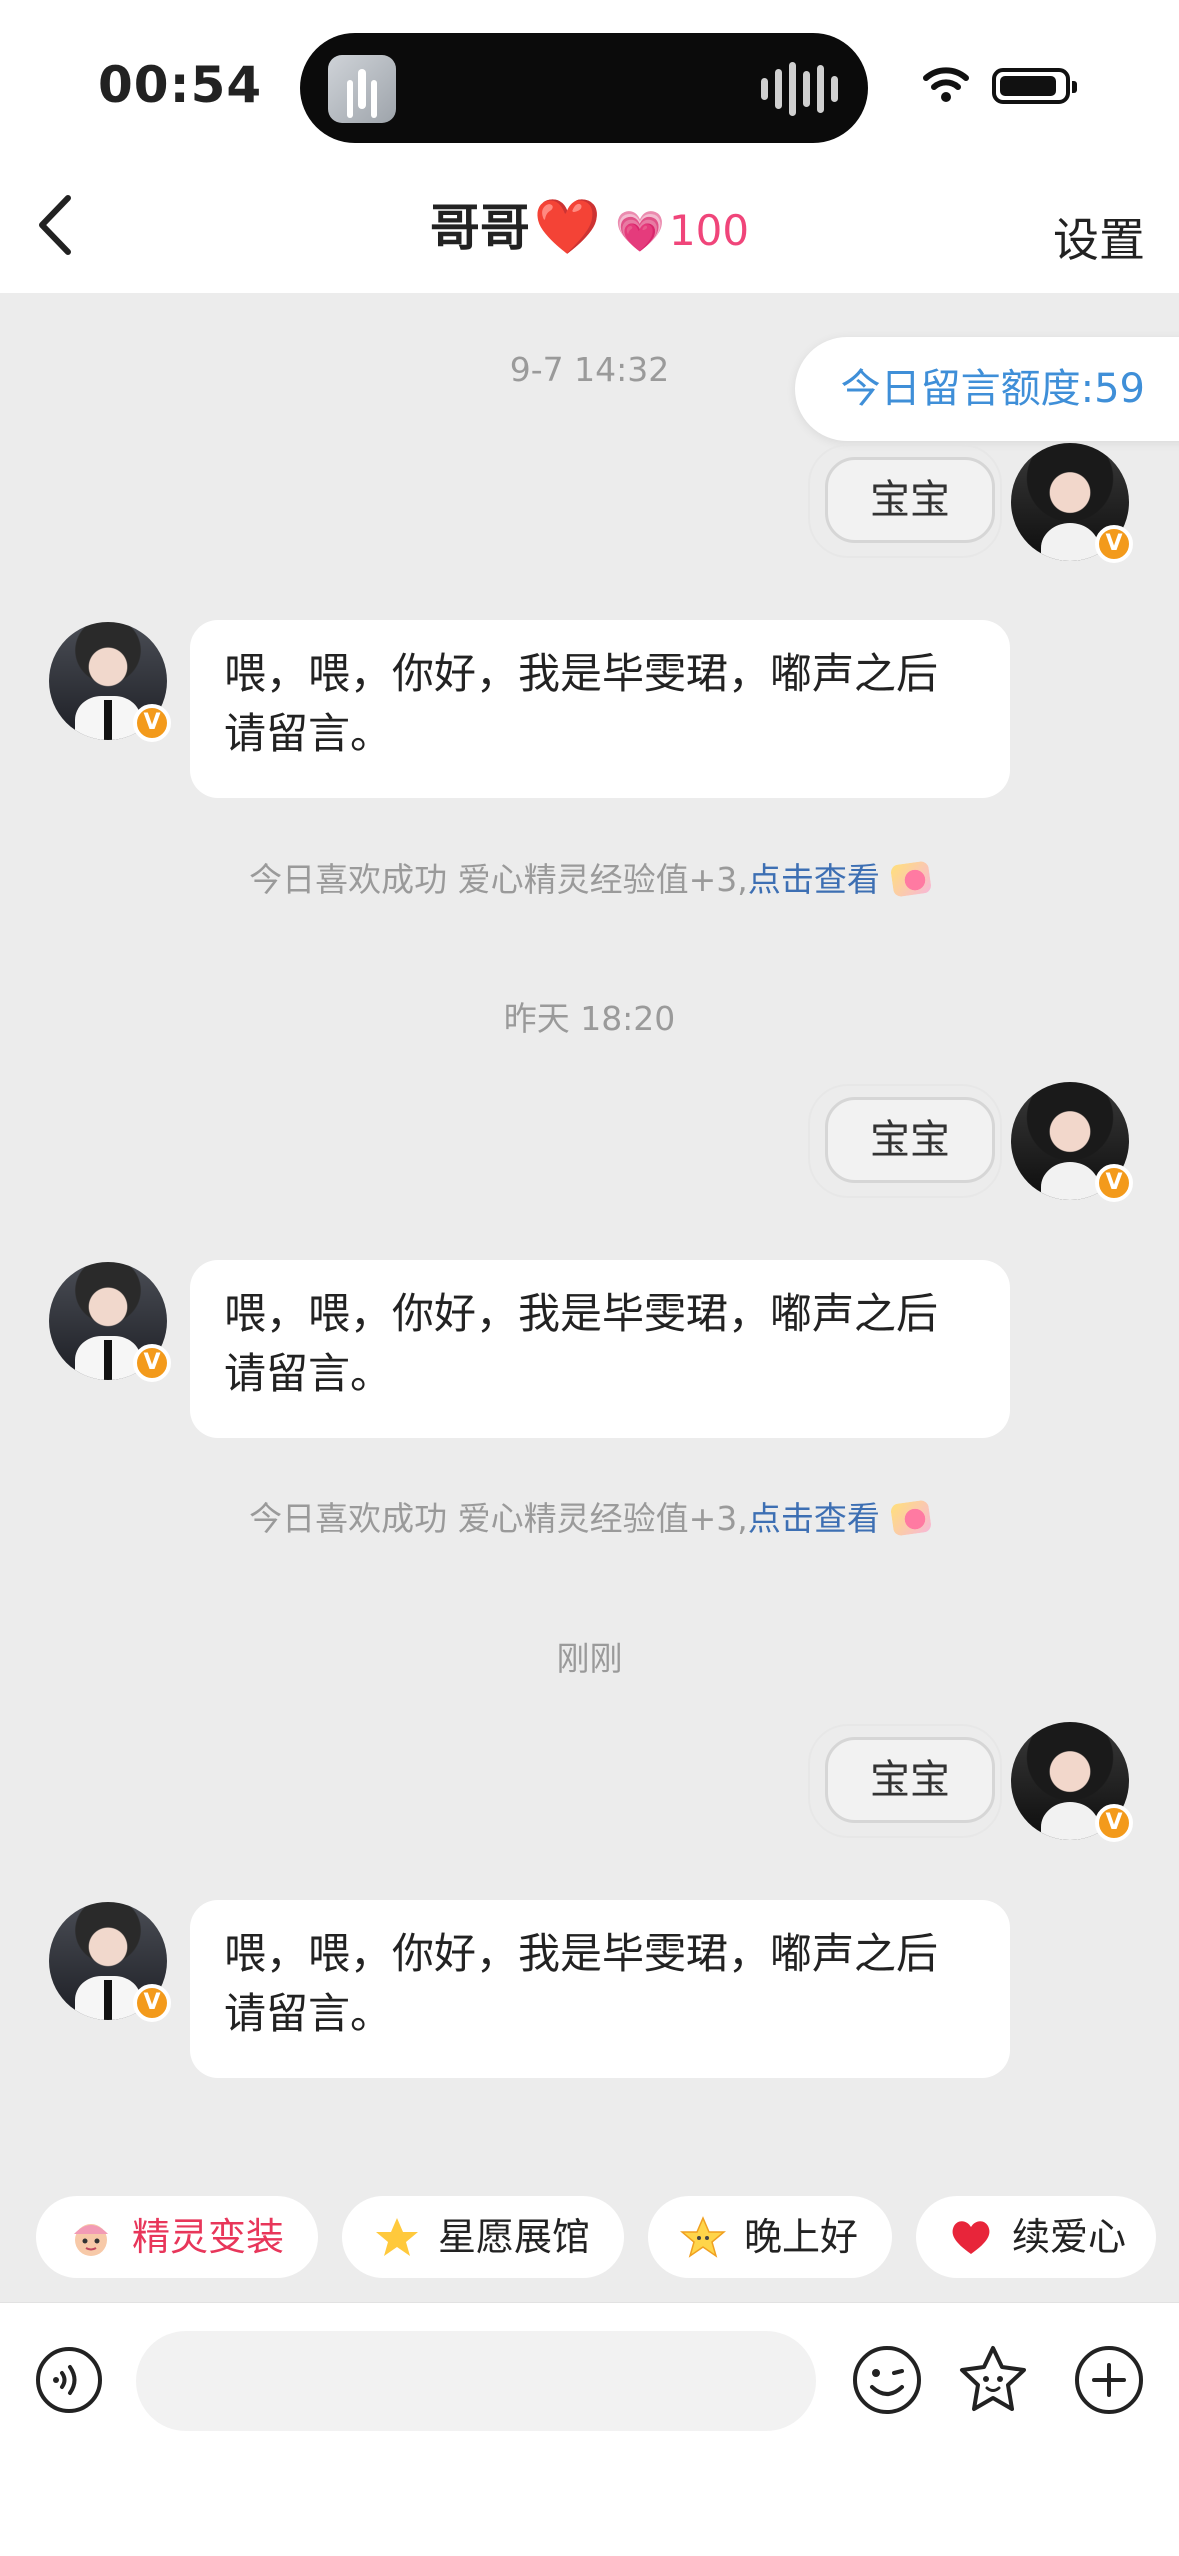 This screenshot has height=2556, width=1179. Describe the element at coordinates (589, 369) in the screenshot. I see `timestamp: 9-7 14:32` at that location.